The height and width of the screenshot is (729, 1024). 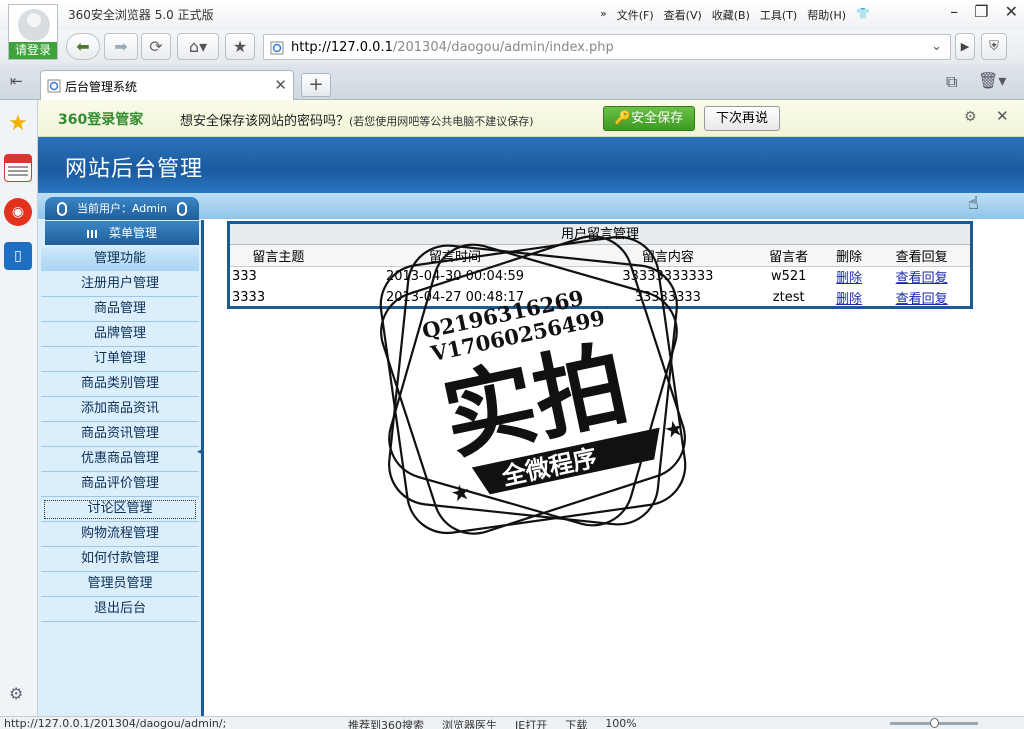 What do you see at coordinates (101, 87) in the screenshot?
I see `tab-title: 后台管理系统` at bounding box center [101, 87].